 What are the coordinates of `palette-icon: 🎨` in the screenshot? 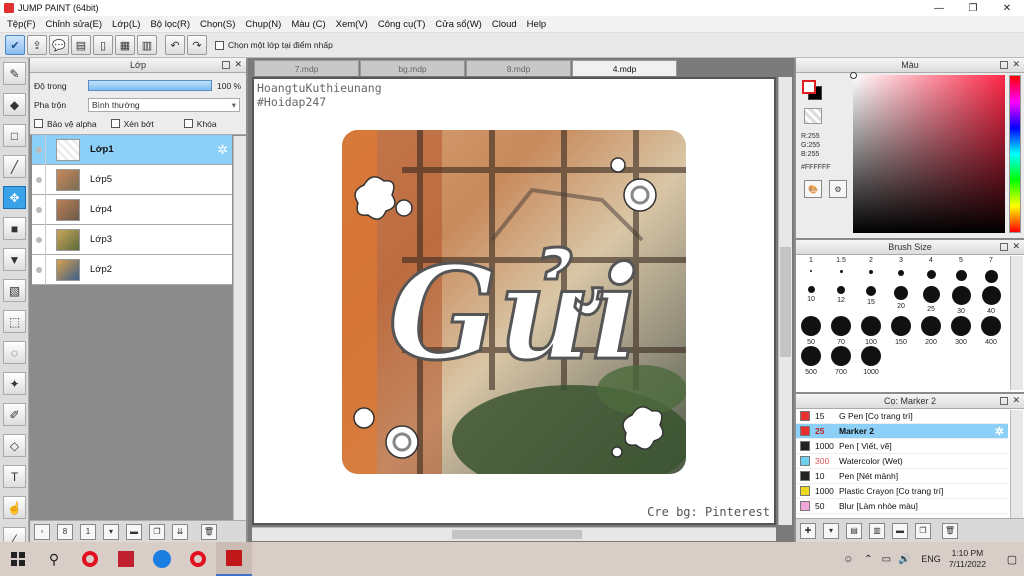 It's located at (813, 189).